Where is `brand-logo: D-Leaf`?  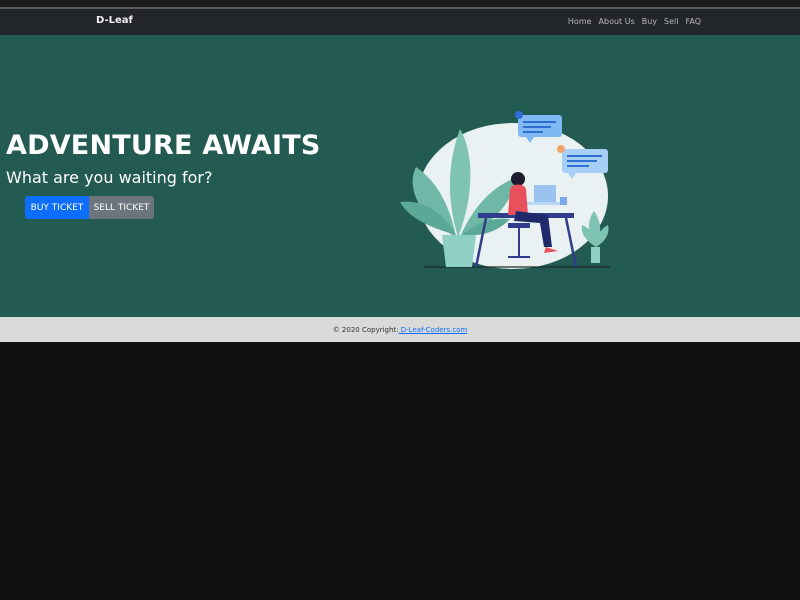
brand-logo: D-Leaf is located at coordinates (114, 20).